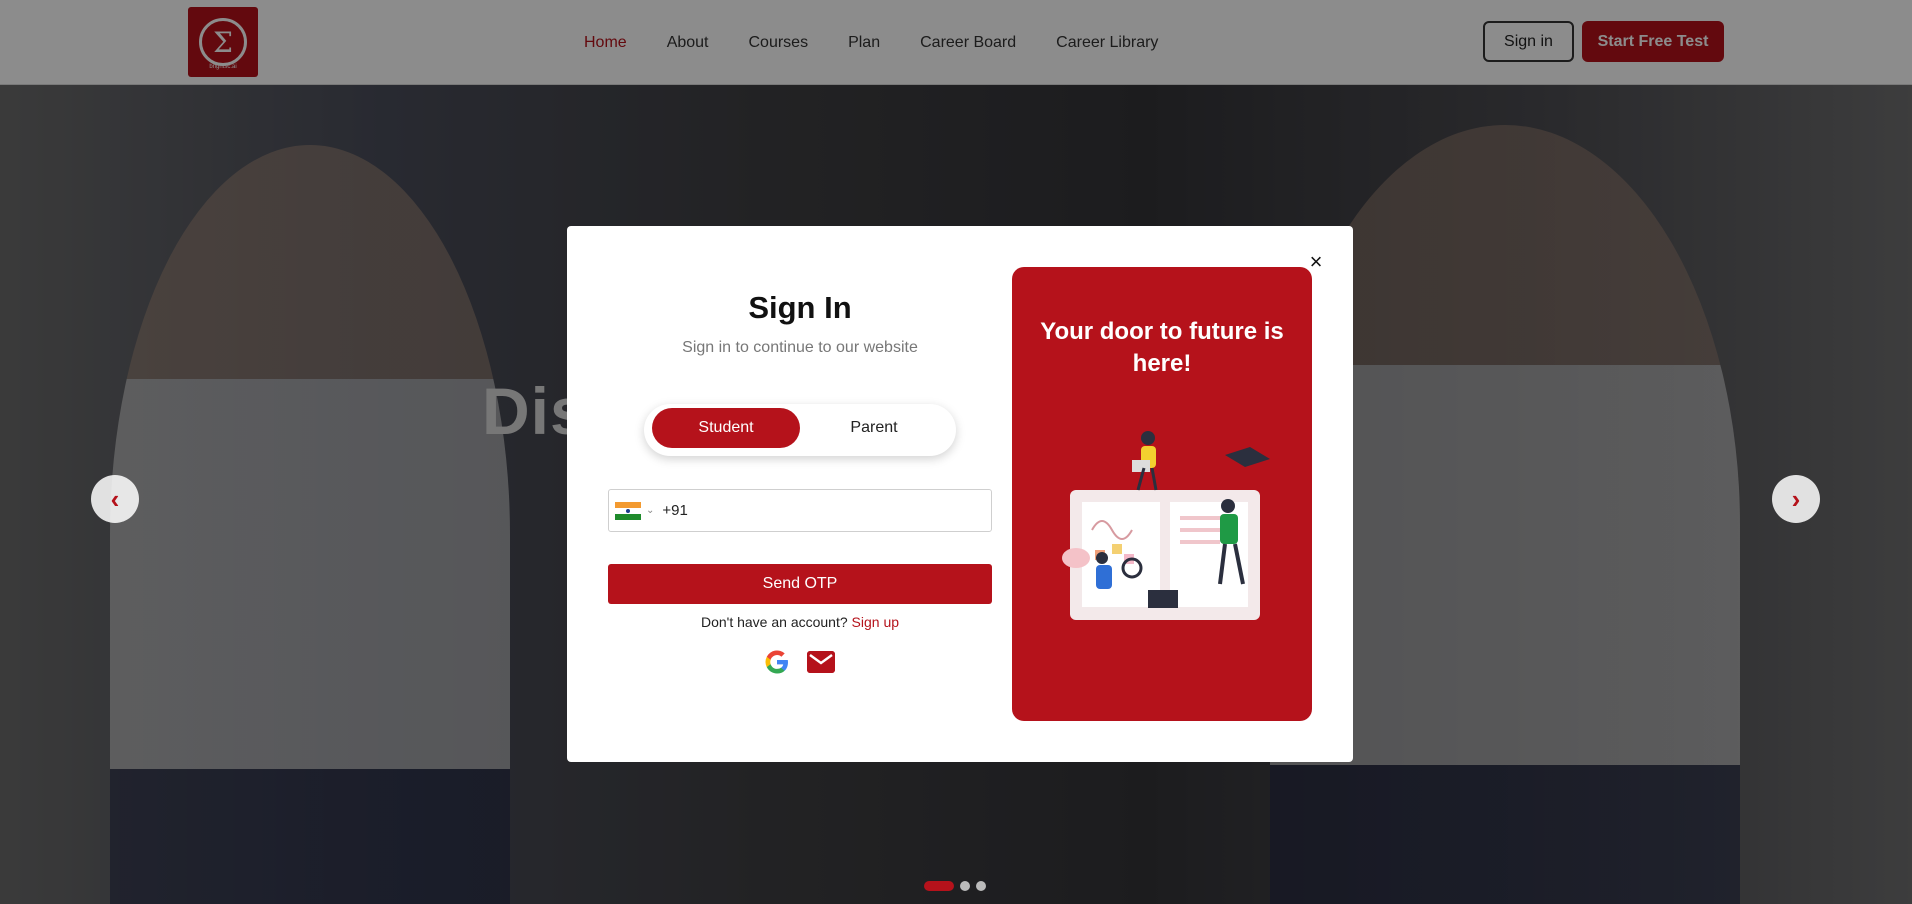  I want to click on role-toggle: Student Parent, so click(800, 430).